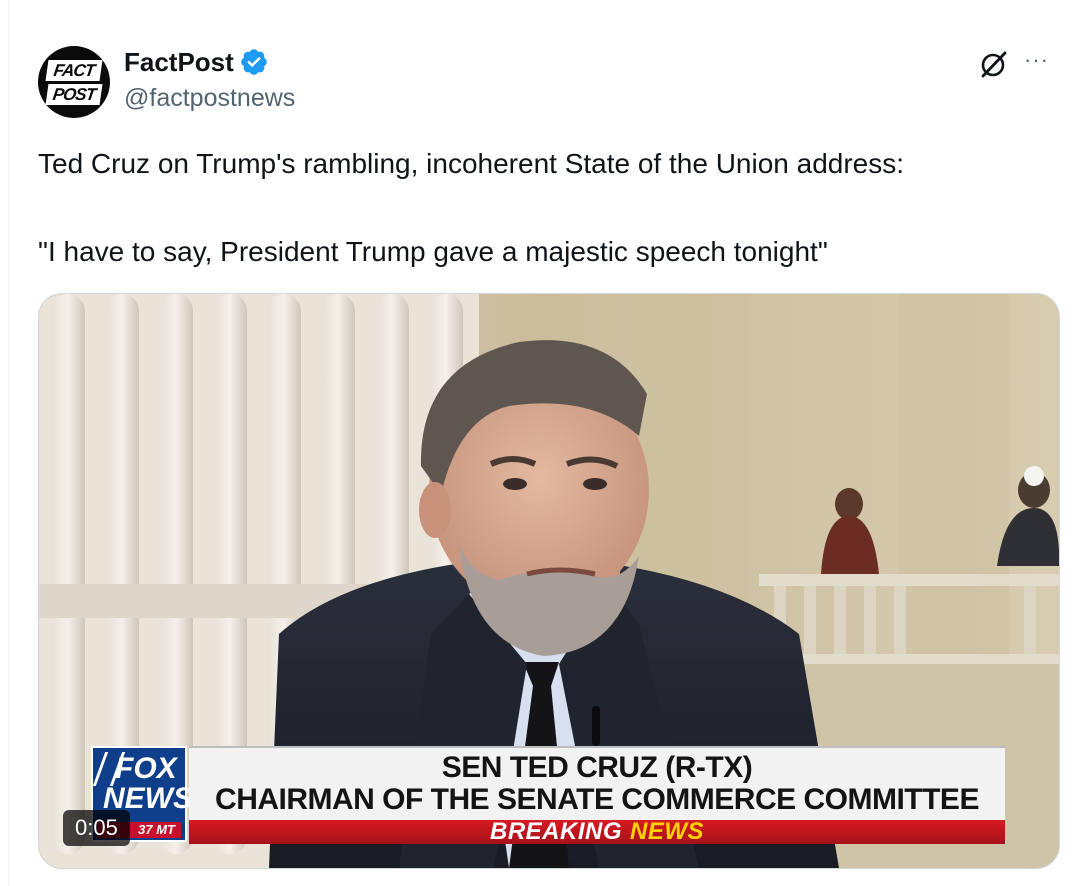 The width and height of the screenshot is (1080, 886). Describe the element at coordinates (146, 768) in the screenshot. I see `fox-logo-top: FOX` at that location.